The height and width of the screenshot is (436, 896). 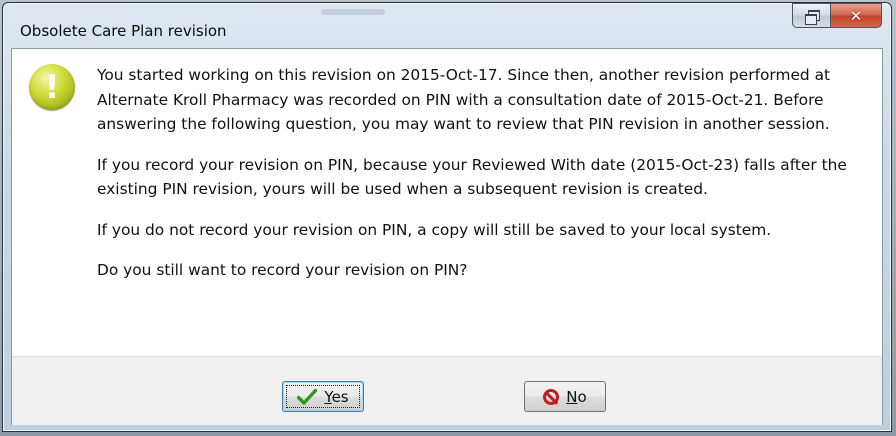 I want to click on yes-button: Yes, so click(x=323, y=396).